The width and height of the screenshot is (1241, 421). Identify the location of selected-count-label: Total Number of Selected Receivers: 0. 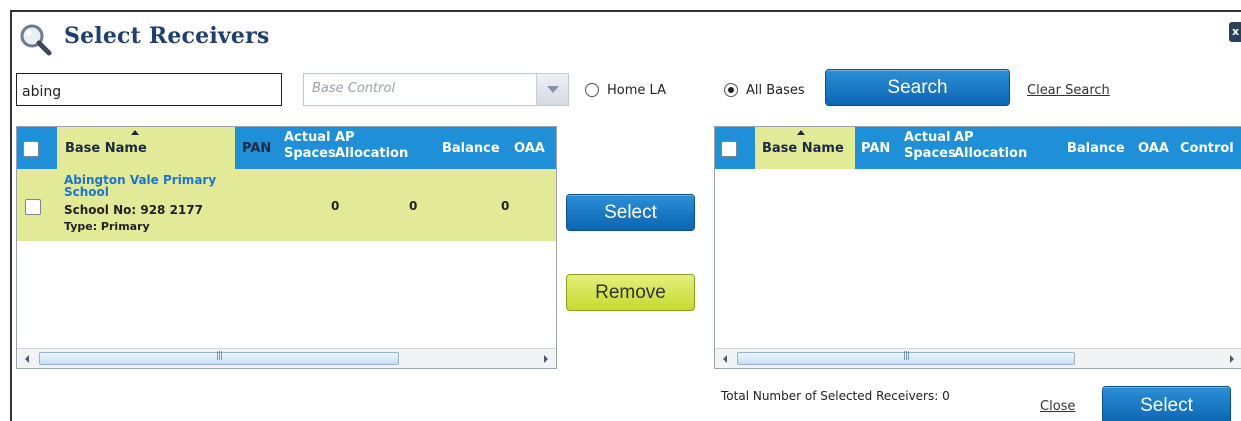
(835, 396).